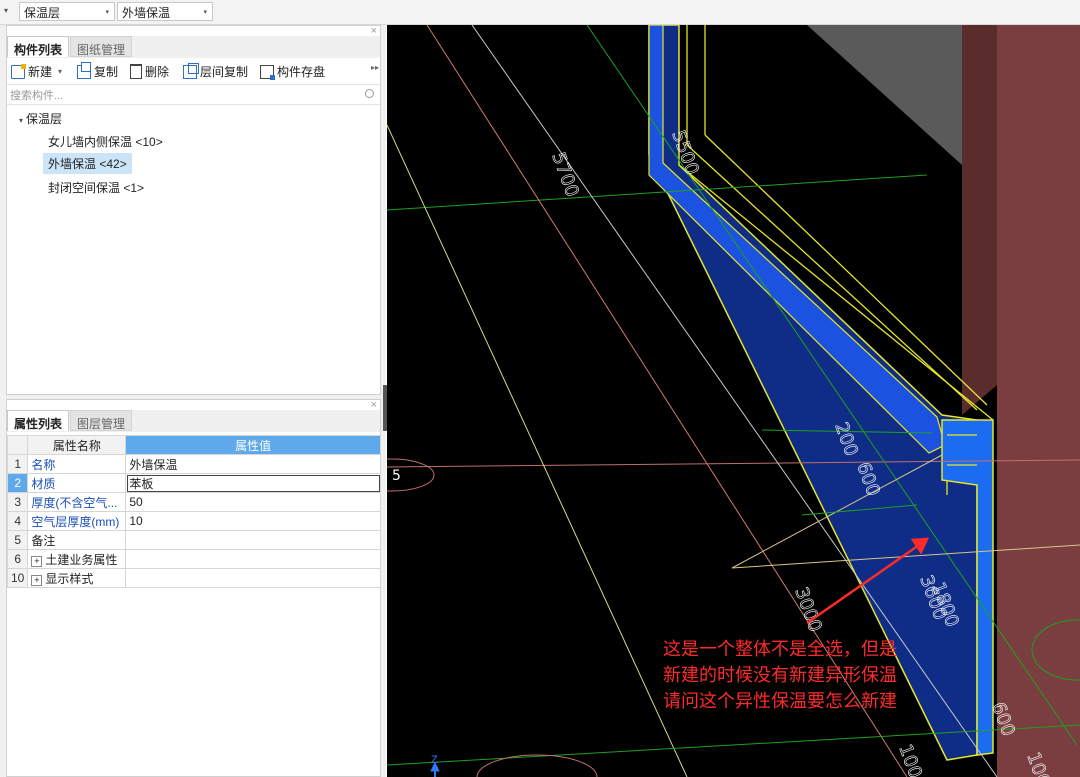  I want to click on save-component-button: 构件存盘, so click(292, 71).